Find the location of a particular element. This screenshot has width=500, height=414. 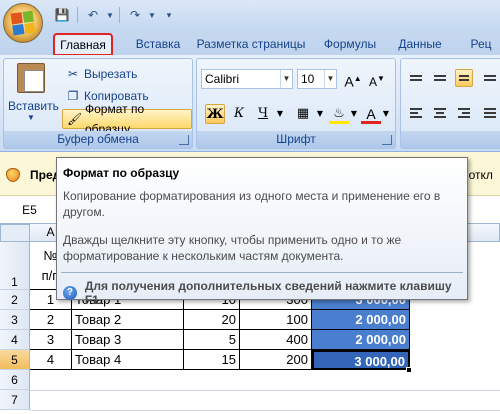

scissors-icon: ✂ is located at coordinates (73, 74).